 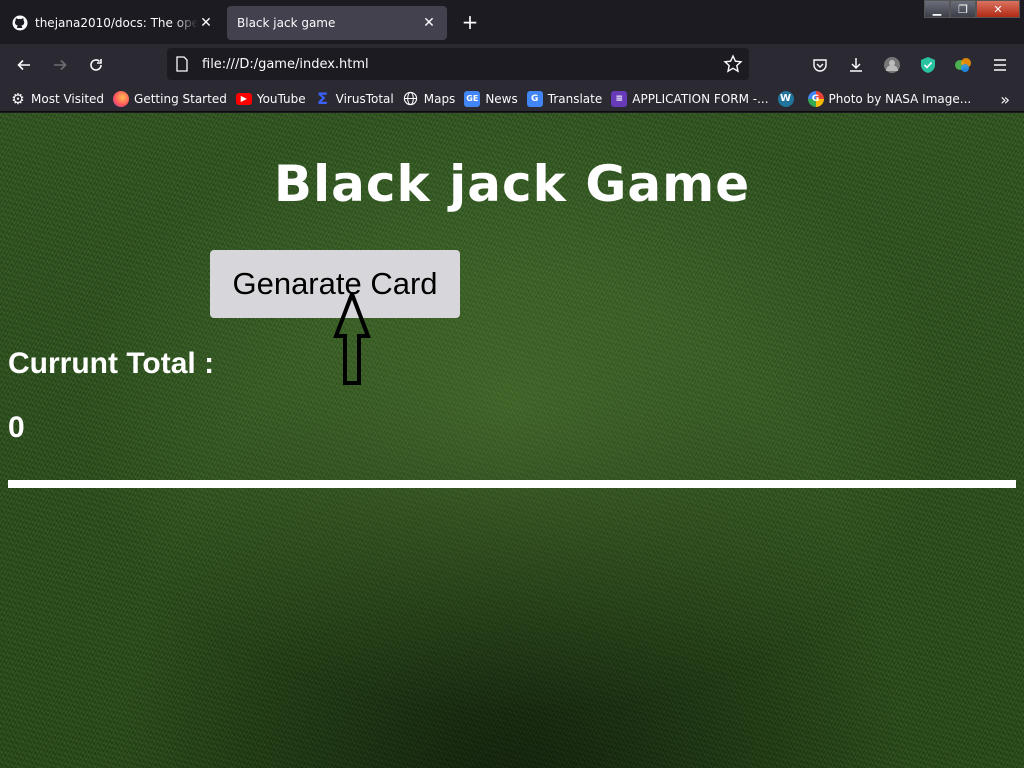 I want to click on address-input, so click(x=450, y=64).